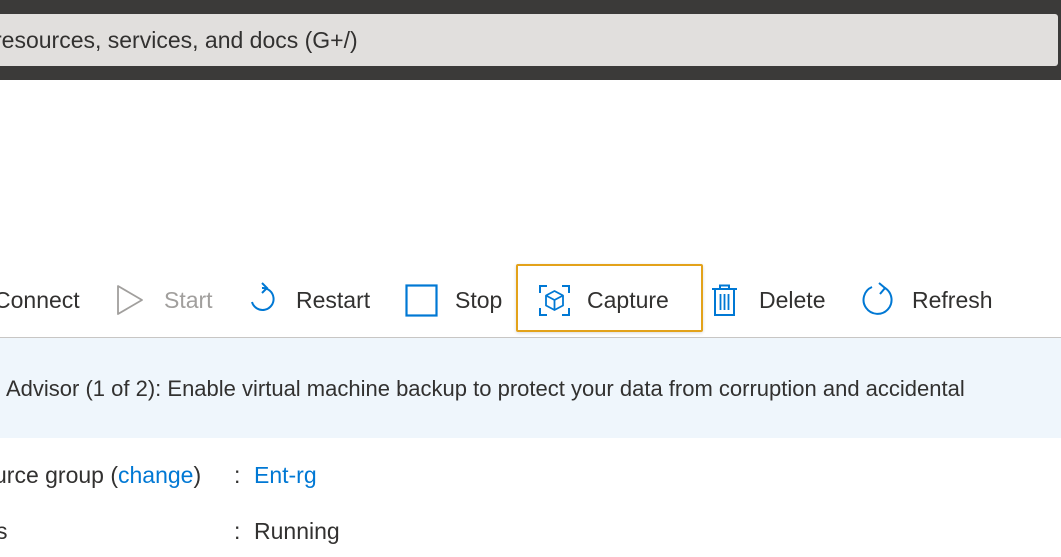 The height and width of the screenshot is (557, 1061). Describe the element at coordinates (4, 531) in the screenshot. I see `status-label: s` at that location.